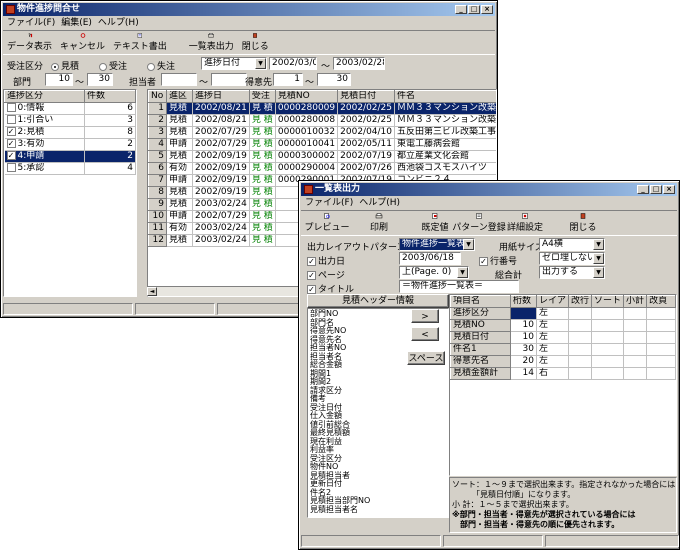 The image size is (680, 550). I want to click on dialog-menu-help: ヘルプ(H), so click(379, 203).